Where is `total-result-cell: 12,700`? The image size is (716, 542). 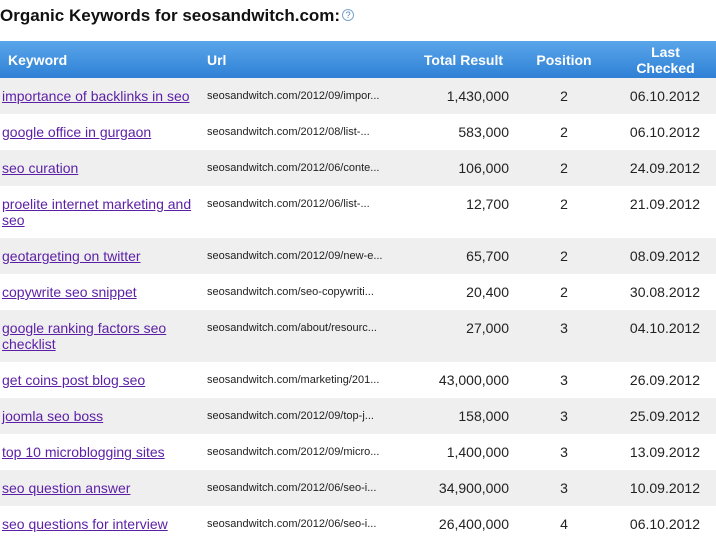 total-result-cell: 12,700 is located at coordinates (460, 212).